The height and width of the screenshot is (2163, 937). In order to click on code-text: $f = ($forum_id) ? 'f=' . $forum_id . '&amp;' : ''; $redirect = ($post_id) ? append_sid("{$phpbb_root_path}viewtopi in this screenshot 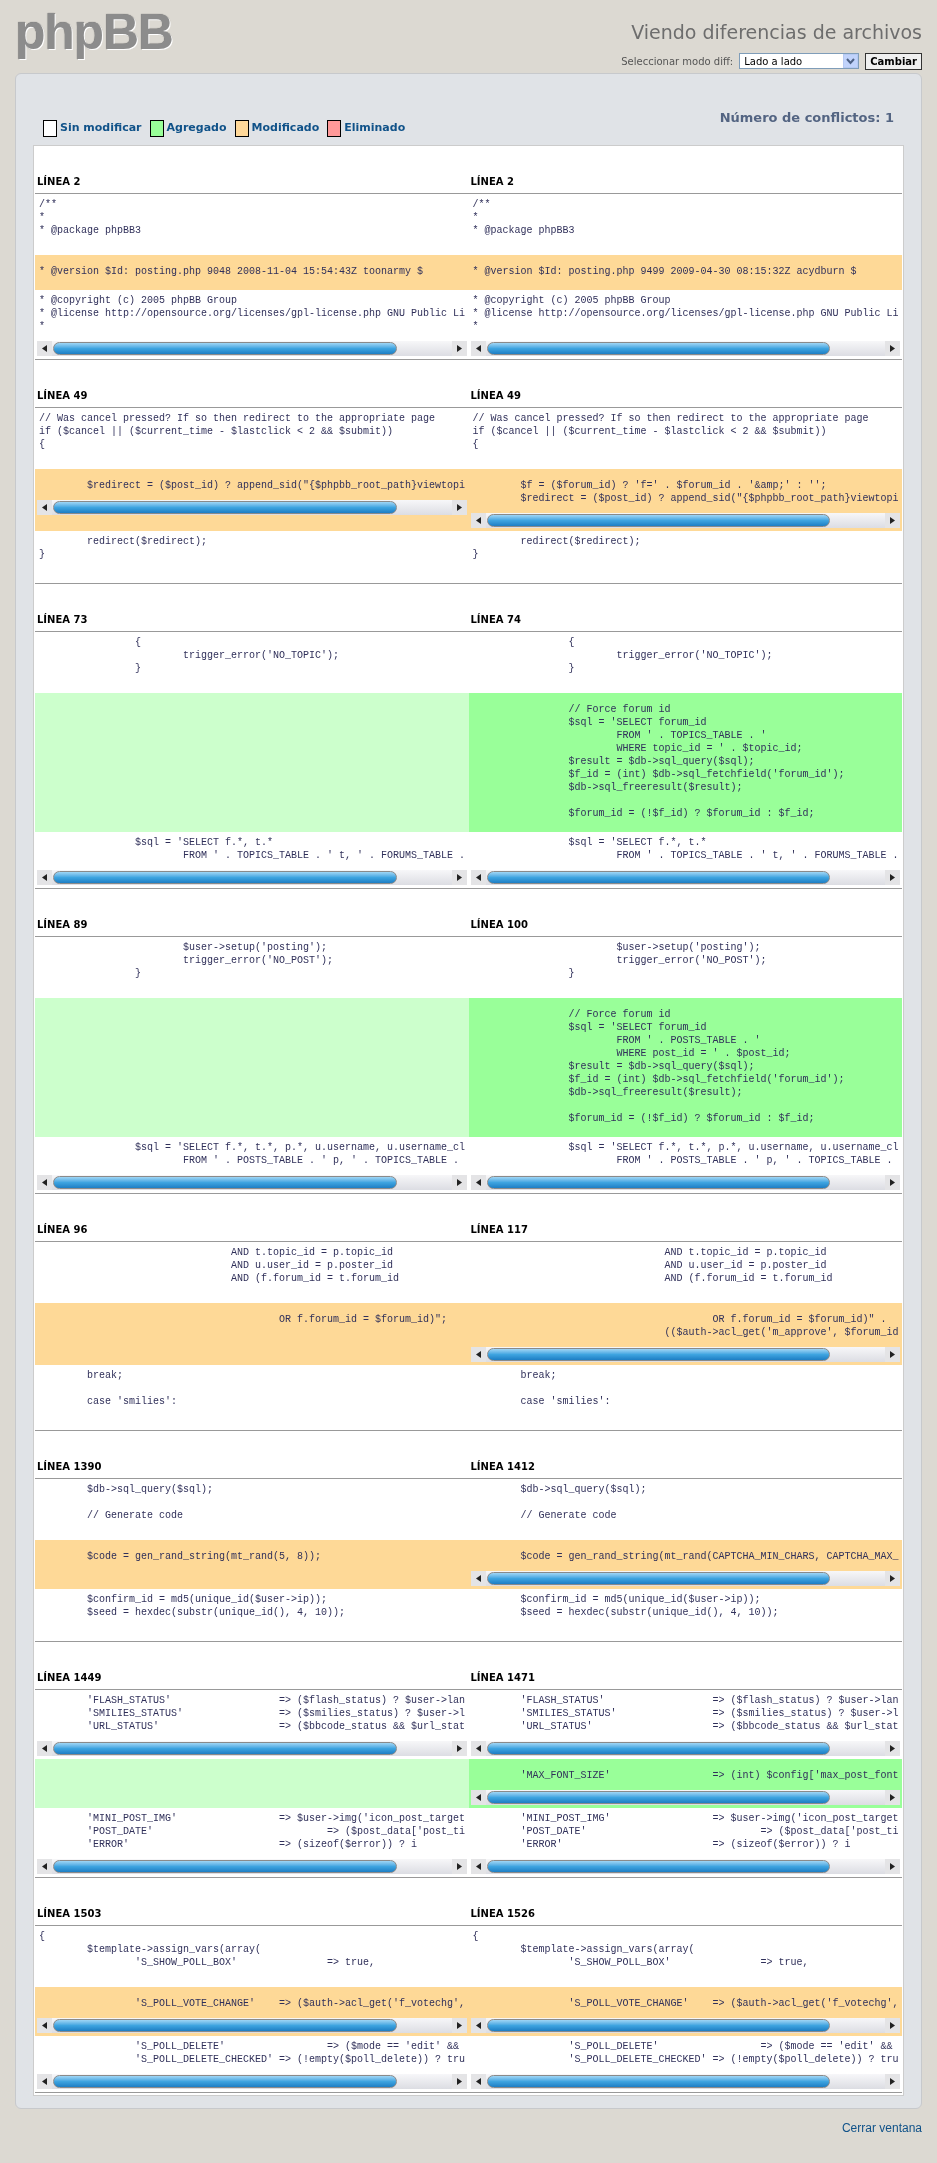, I will do `click(709, 492)`.